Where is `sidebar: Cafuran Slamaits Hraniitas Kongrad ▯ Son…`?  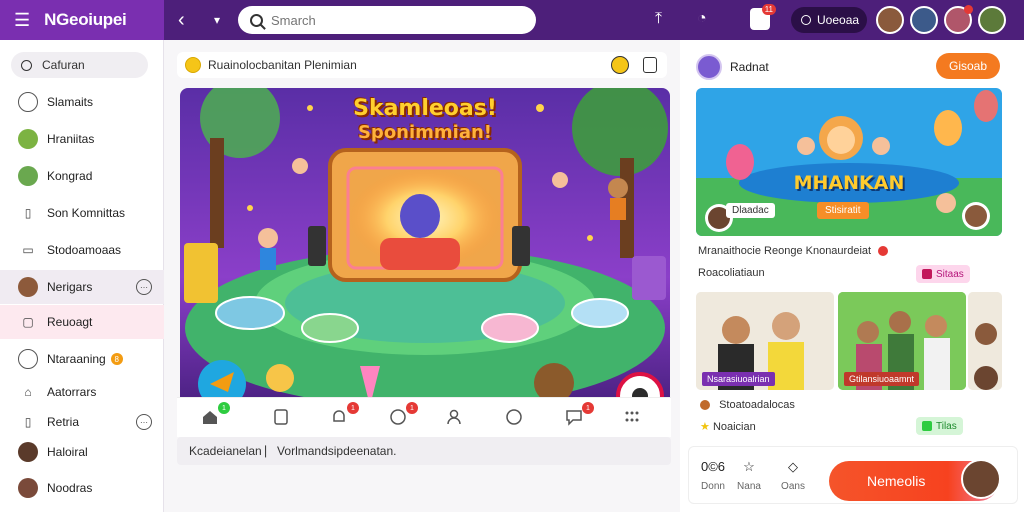 sidebar: Cafuran Slamaits Hraniitas Kongrad ▯ Son… is located at coordinates (82, 276).